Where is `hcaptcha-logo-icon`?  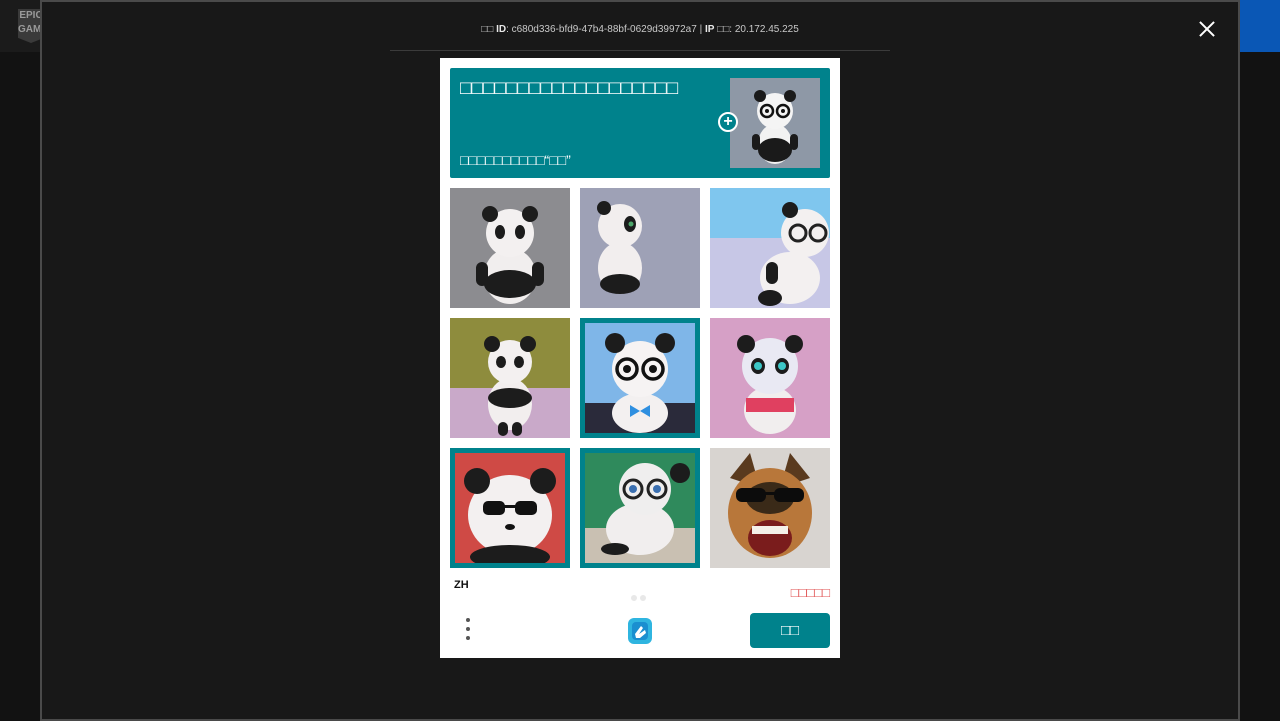
hcaptcha-logo-icon is located at coordinates (640, 631).